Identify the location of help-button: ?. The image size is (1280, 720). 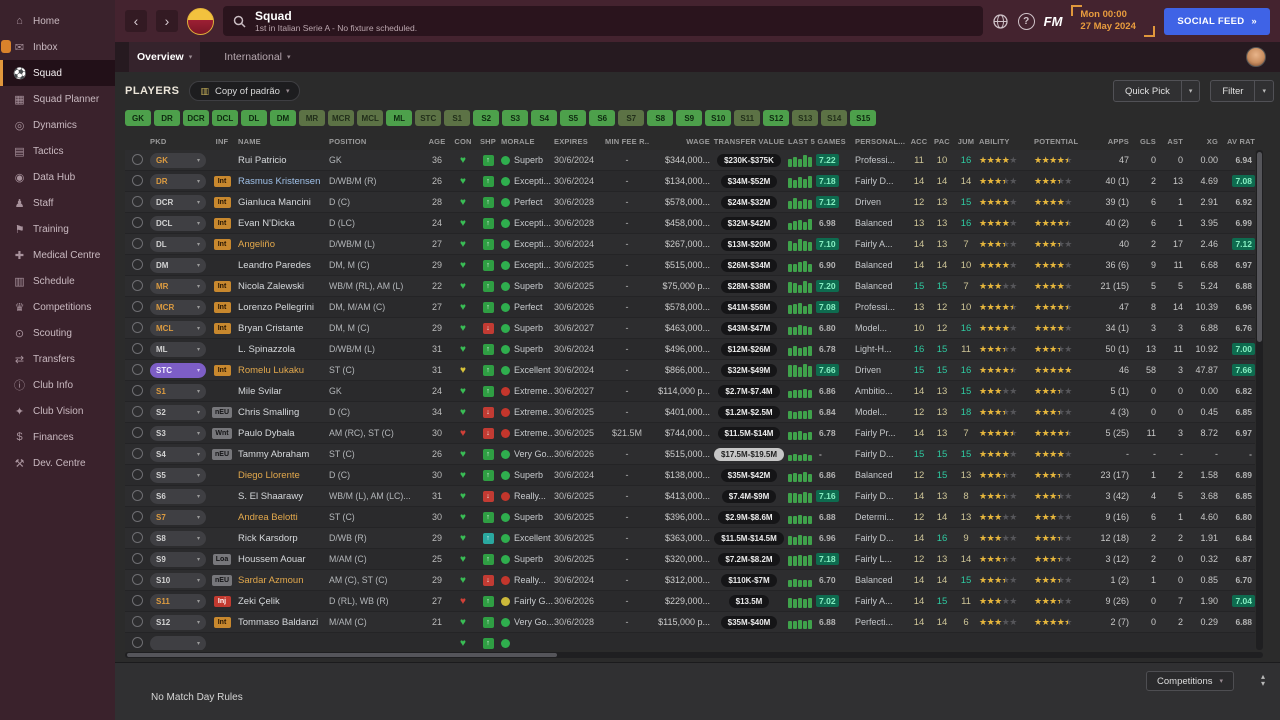
(1026, 21).